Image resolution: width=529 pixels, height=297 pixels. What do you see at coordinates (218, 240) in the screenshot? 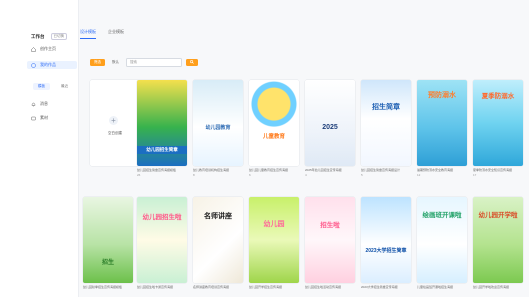
I see `template-thumbnail: 名师讲座` at bounding box center [218, 240].